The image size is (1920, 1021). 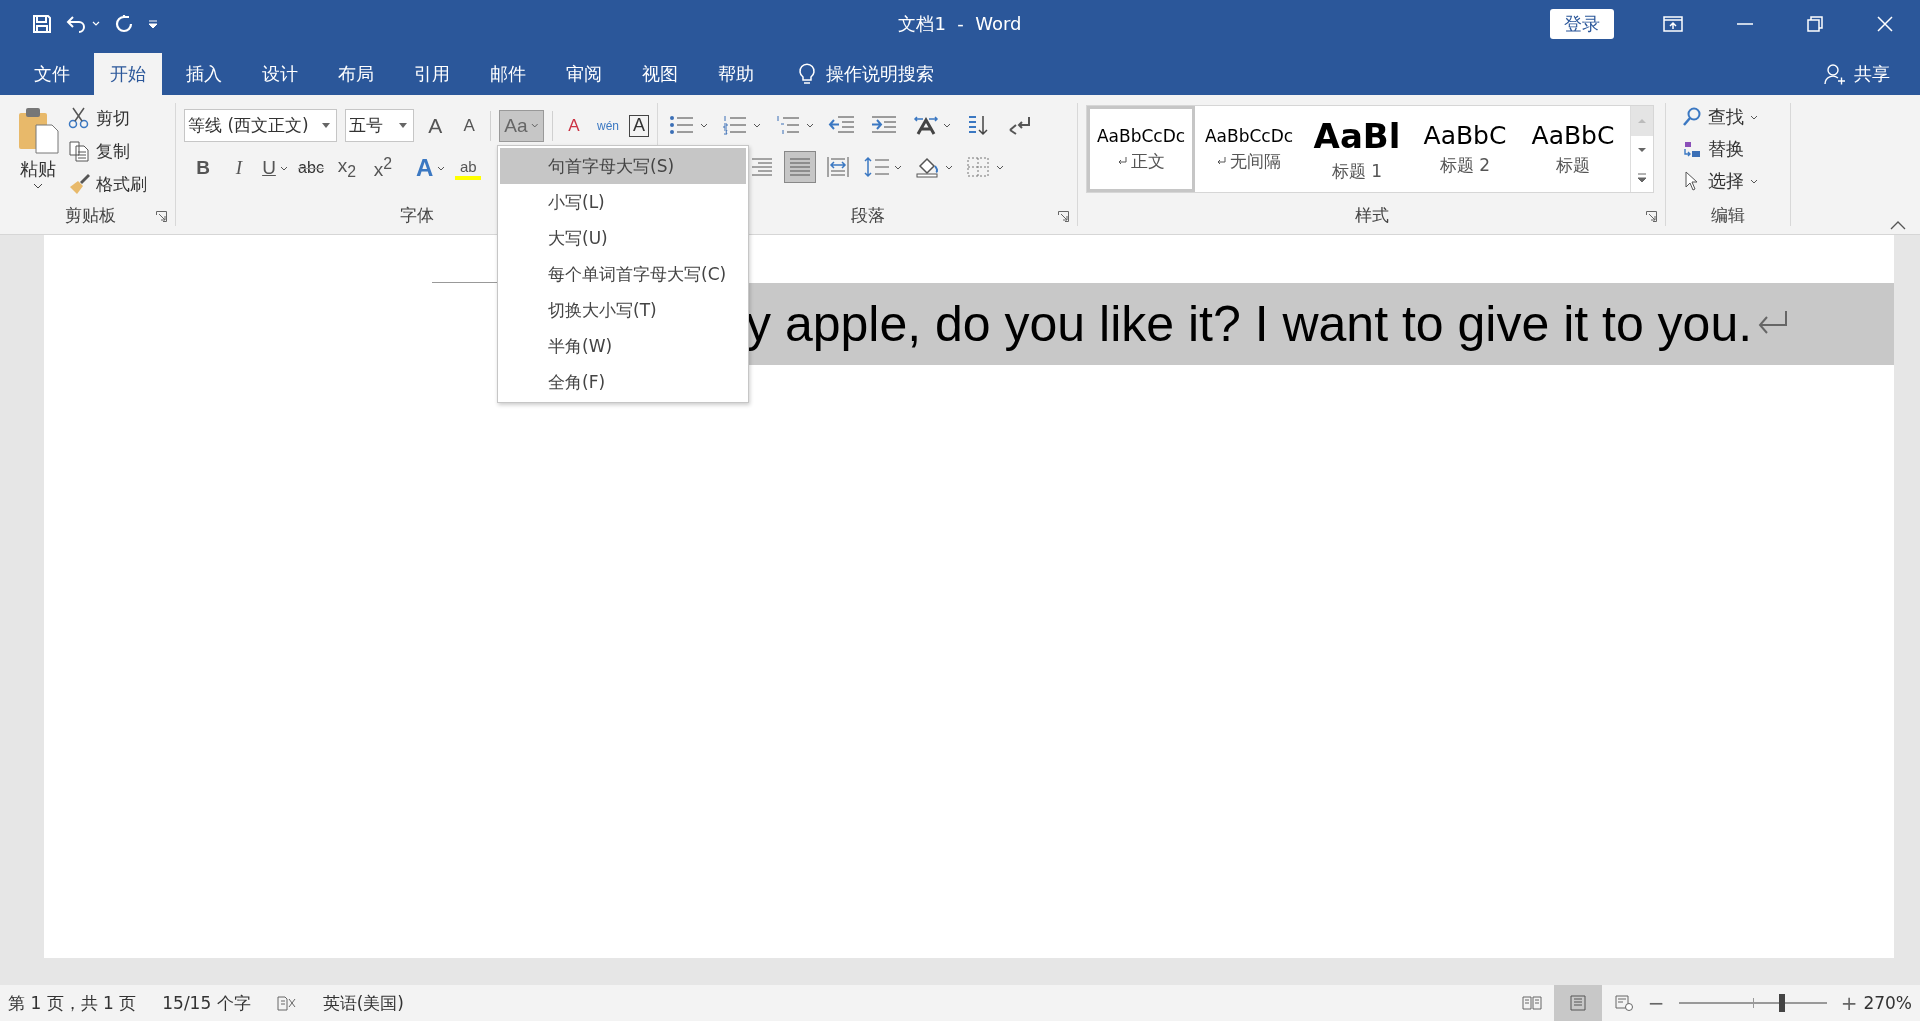 What do you see at coordinates (1849, 1003) in the screenshot?
I see `zoom-in-button: +` at bounding box center [1849, 1003].